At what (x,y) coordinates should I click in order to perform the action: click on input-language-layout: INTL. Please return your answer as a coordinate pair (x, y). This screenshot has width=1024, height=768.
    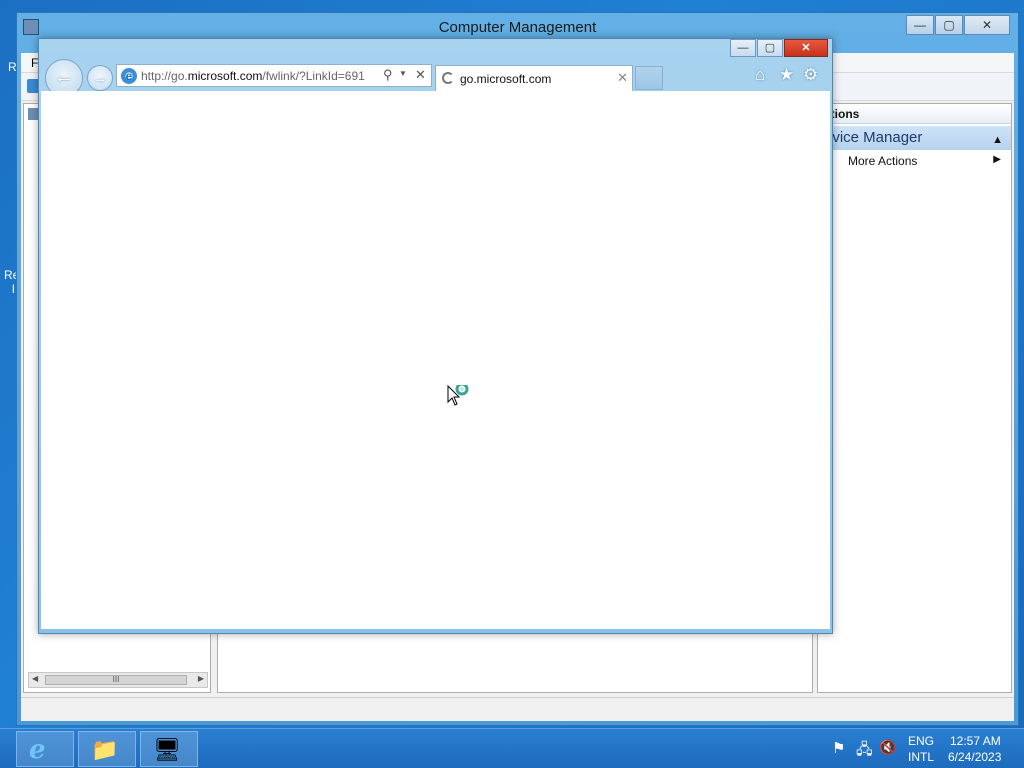
    Looking at the image, I should click on (921, 757).